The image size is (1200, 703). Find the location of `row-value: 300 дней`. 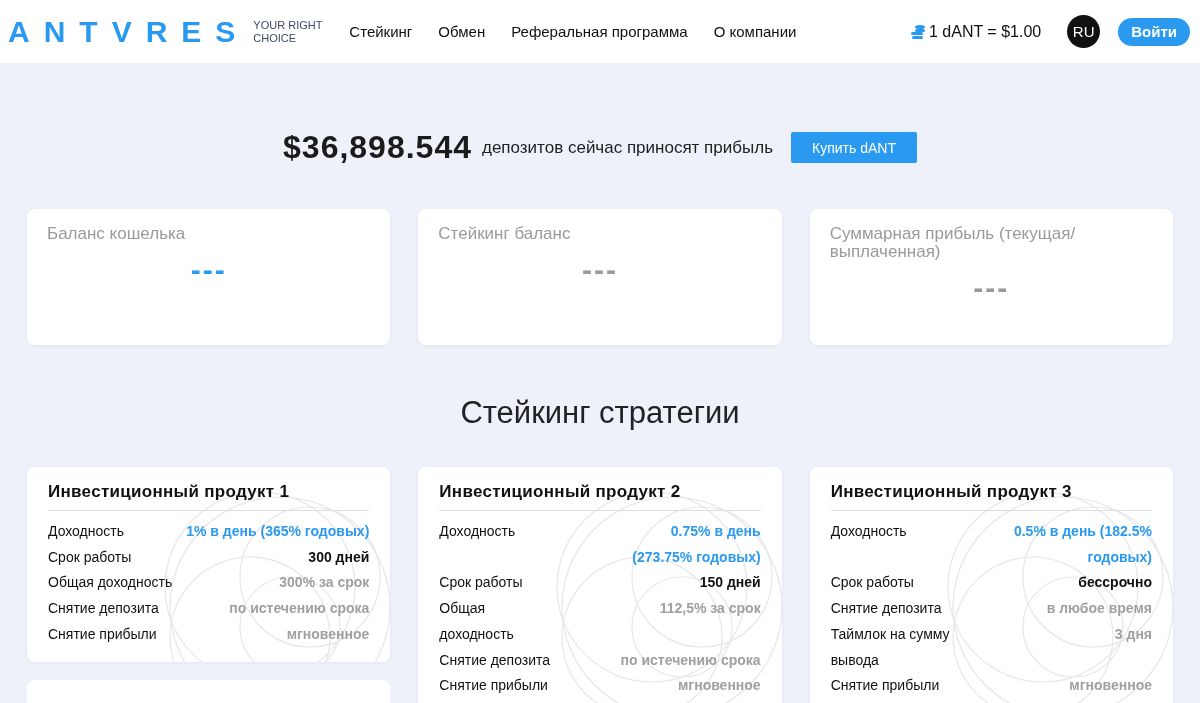

row-value: 300 дней is located at coordinates (339, 557).